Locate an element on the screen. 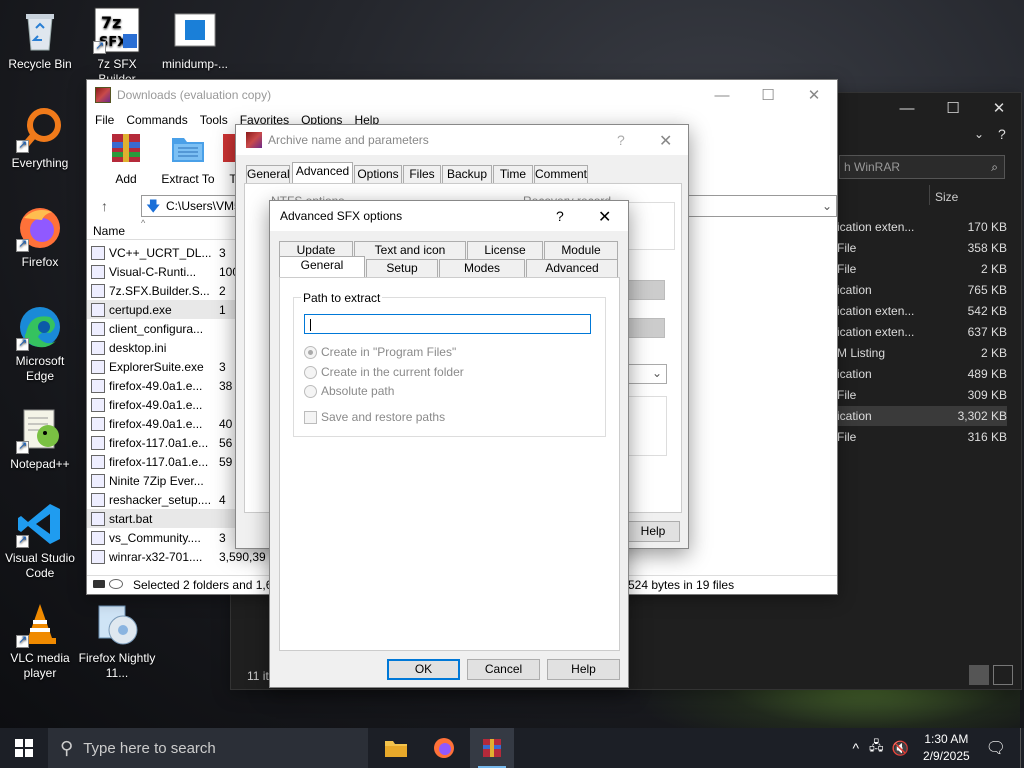 Image resolution: width=1024 pixels, height=768 pixels. taskbar-winrar is located at coordinates (492, 748).